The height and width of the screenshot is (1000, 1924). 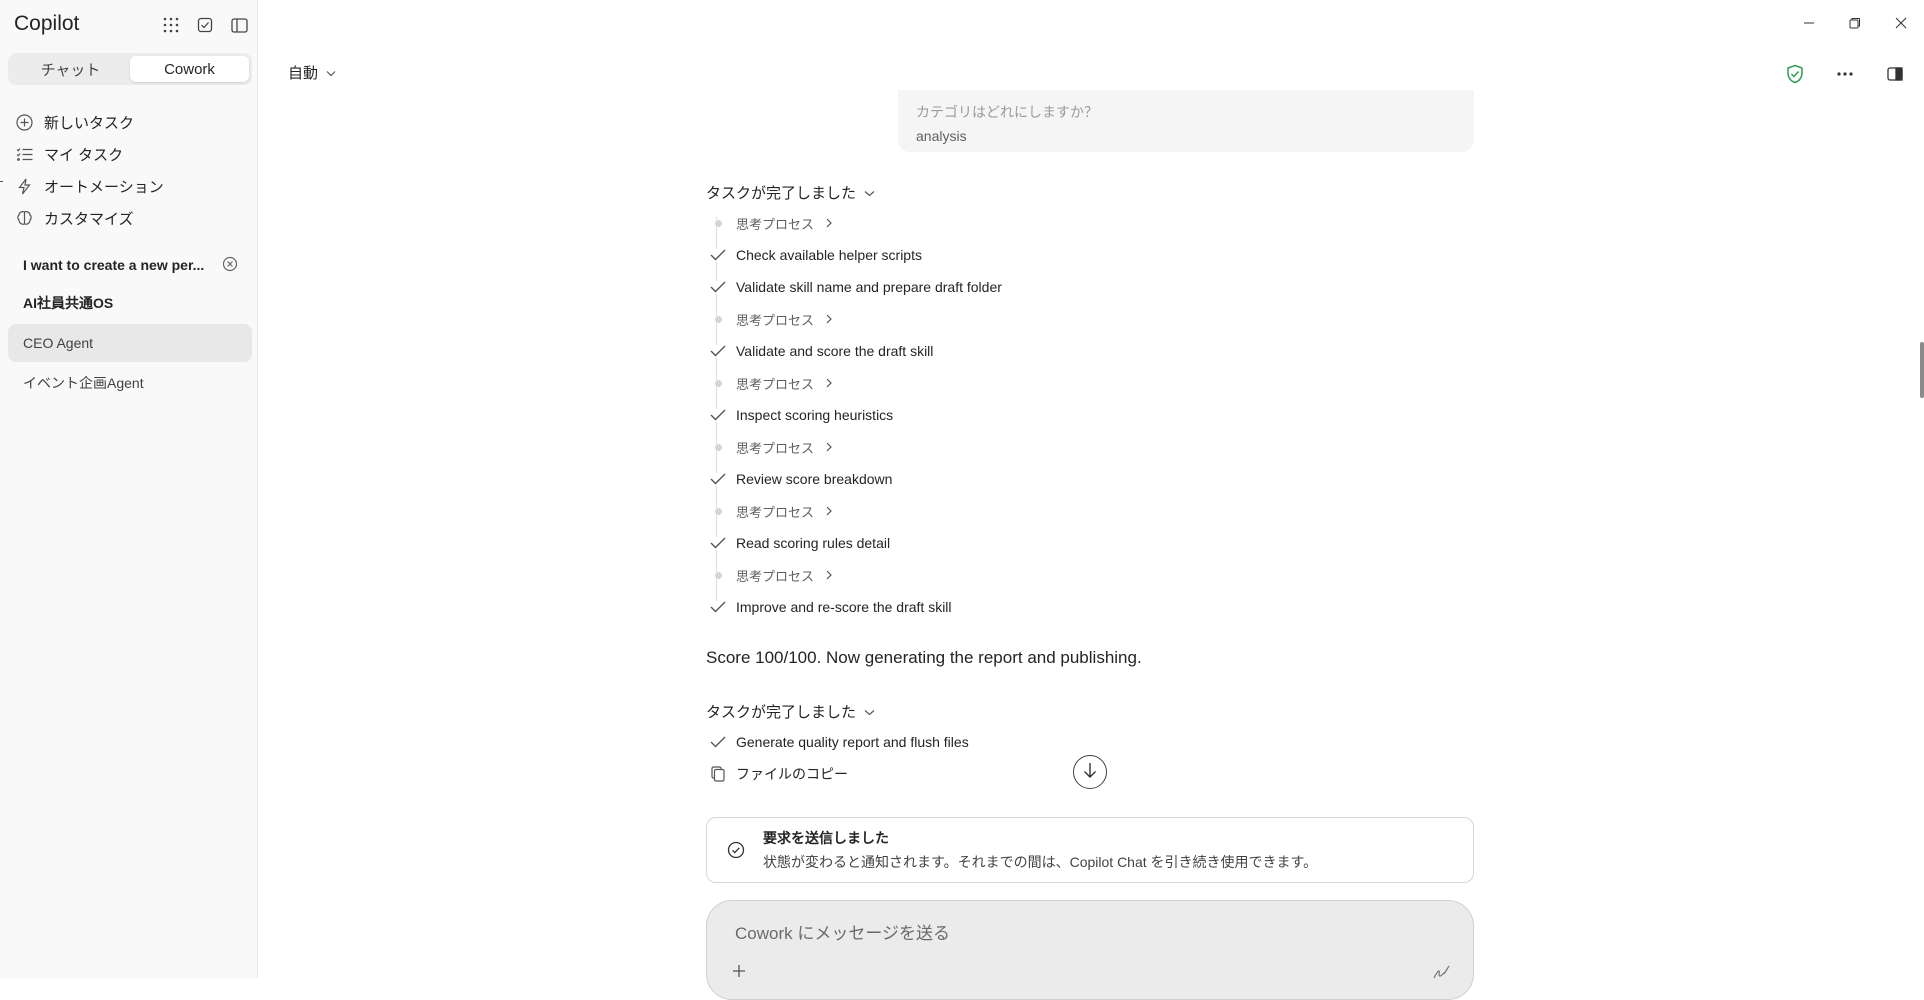 I want to click on copy-icon, so click(x=718, y=774).